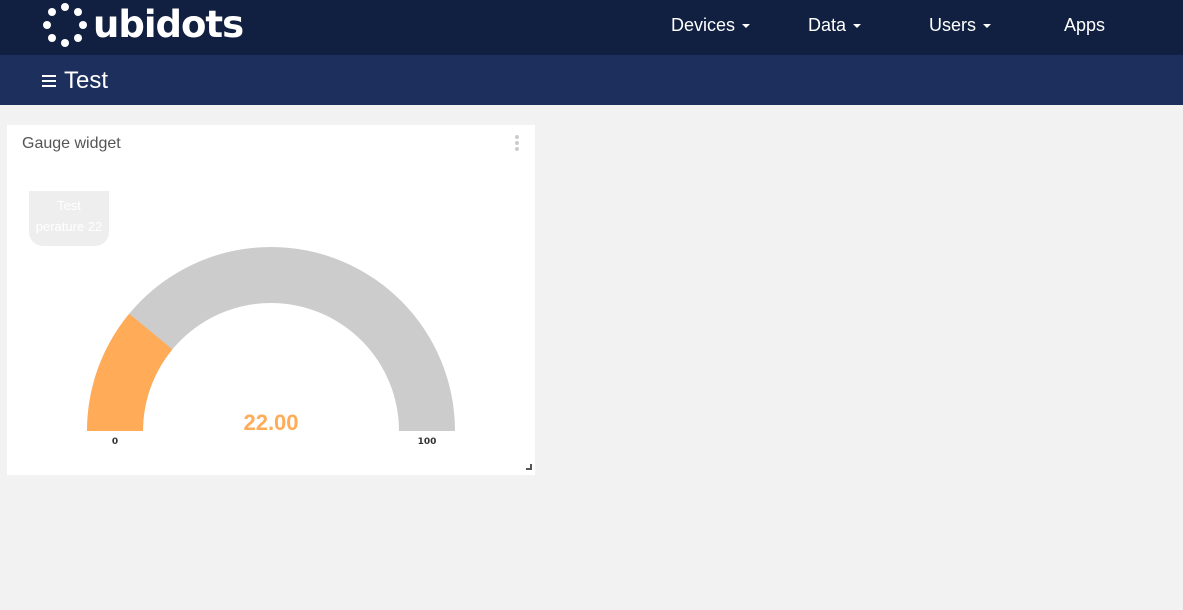 Image resolution: width=1183 pixels, height=610 pixels. I want to click on gauge-value: 22.00, so click(270, 422).